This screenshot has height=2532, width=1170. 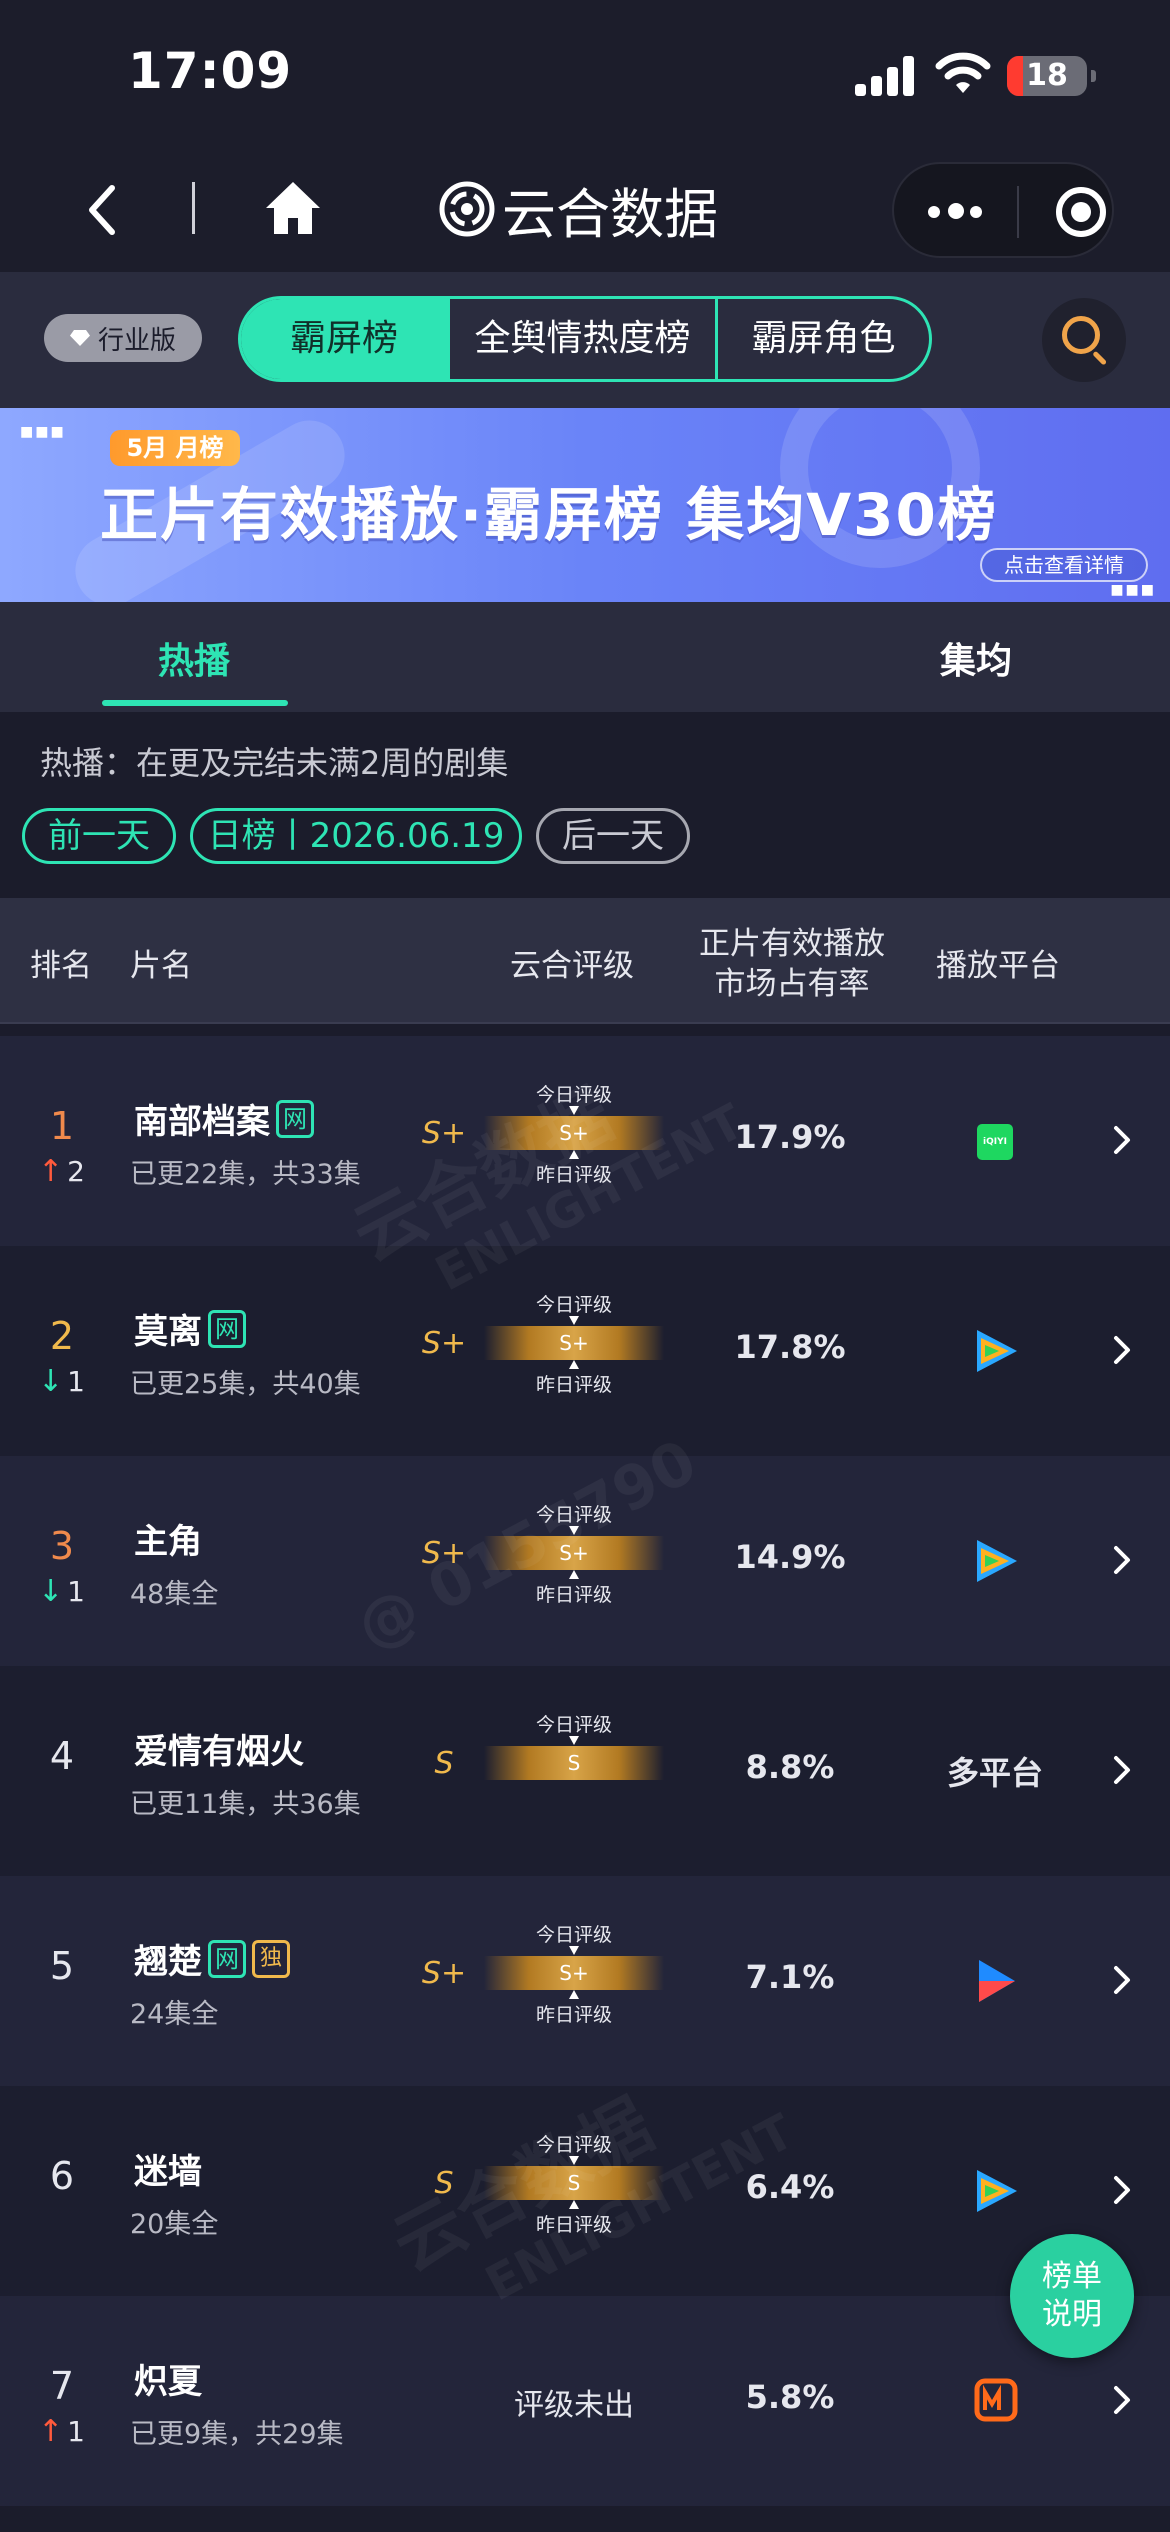 I want to click on tab-public-opinion: 全舆情热度榜, so click(x=581, y=339).